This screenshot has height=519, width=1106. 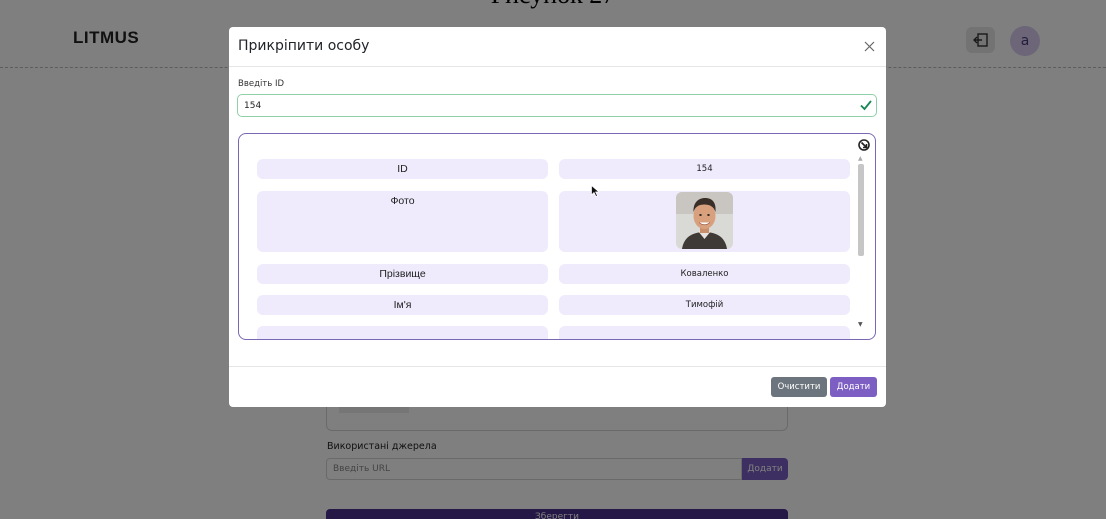 I want to click on mouse-cursor-icon, so click(x=595, y=191).